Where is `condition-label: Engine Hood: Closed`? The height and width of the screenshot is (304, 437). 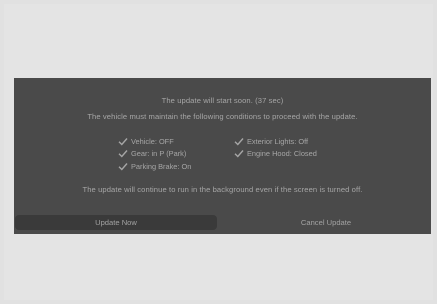
condition-label: Engine Hood: Closed is located at coordinates (282, 153).